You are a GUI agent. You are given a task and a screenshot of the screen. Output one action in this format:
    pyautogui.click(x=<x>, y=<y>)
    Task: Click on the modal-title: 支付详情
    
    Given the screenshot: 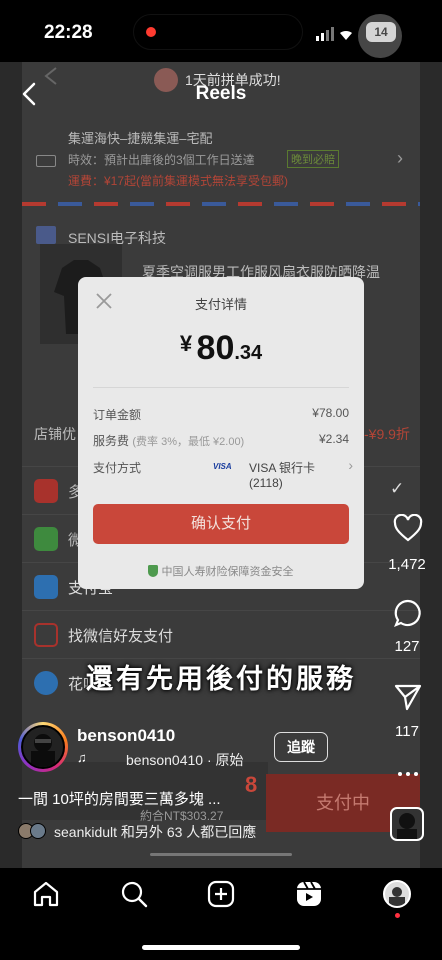 What is the action you would take?
    pyautogui.click(x=220, y=304)
    